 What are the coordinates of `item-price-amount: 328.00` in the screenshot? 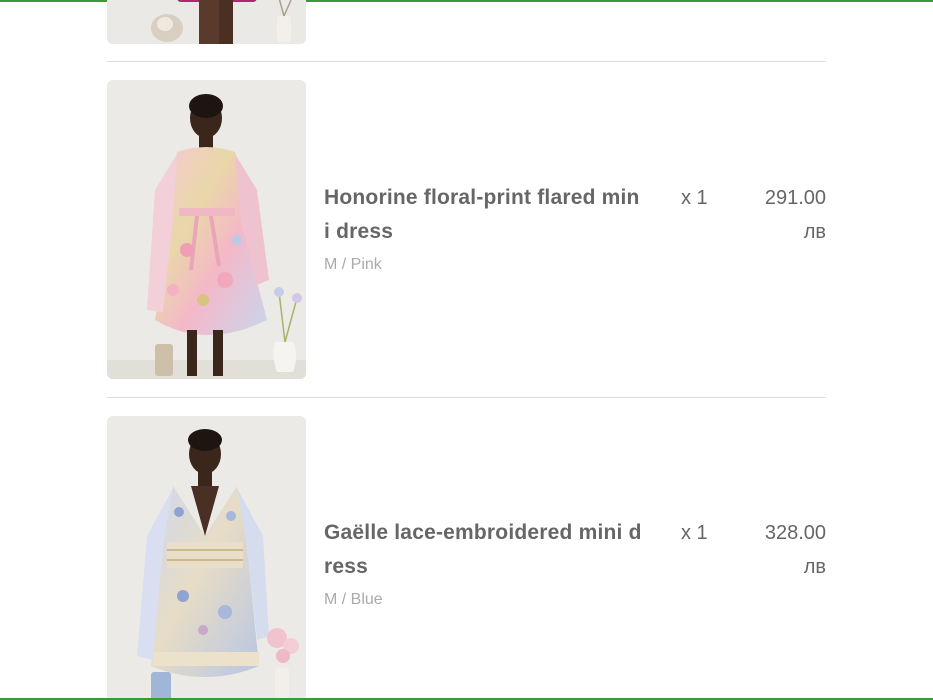 It's located at (795, 533).